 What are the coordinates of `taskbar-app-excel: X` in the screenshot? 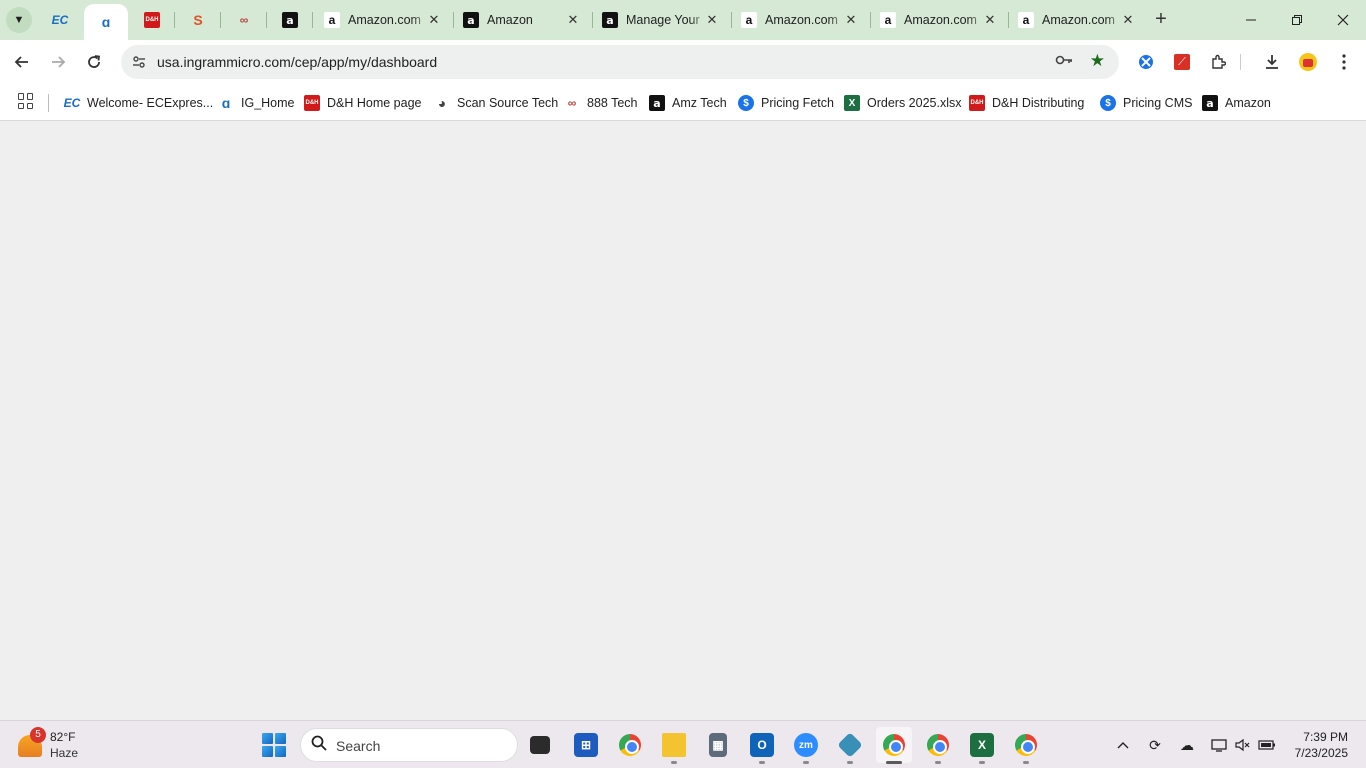 It's located at (982, 745).